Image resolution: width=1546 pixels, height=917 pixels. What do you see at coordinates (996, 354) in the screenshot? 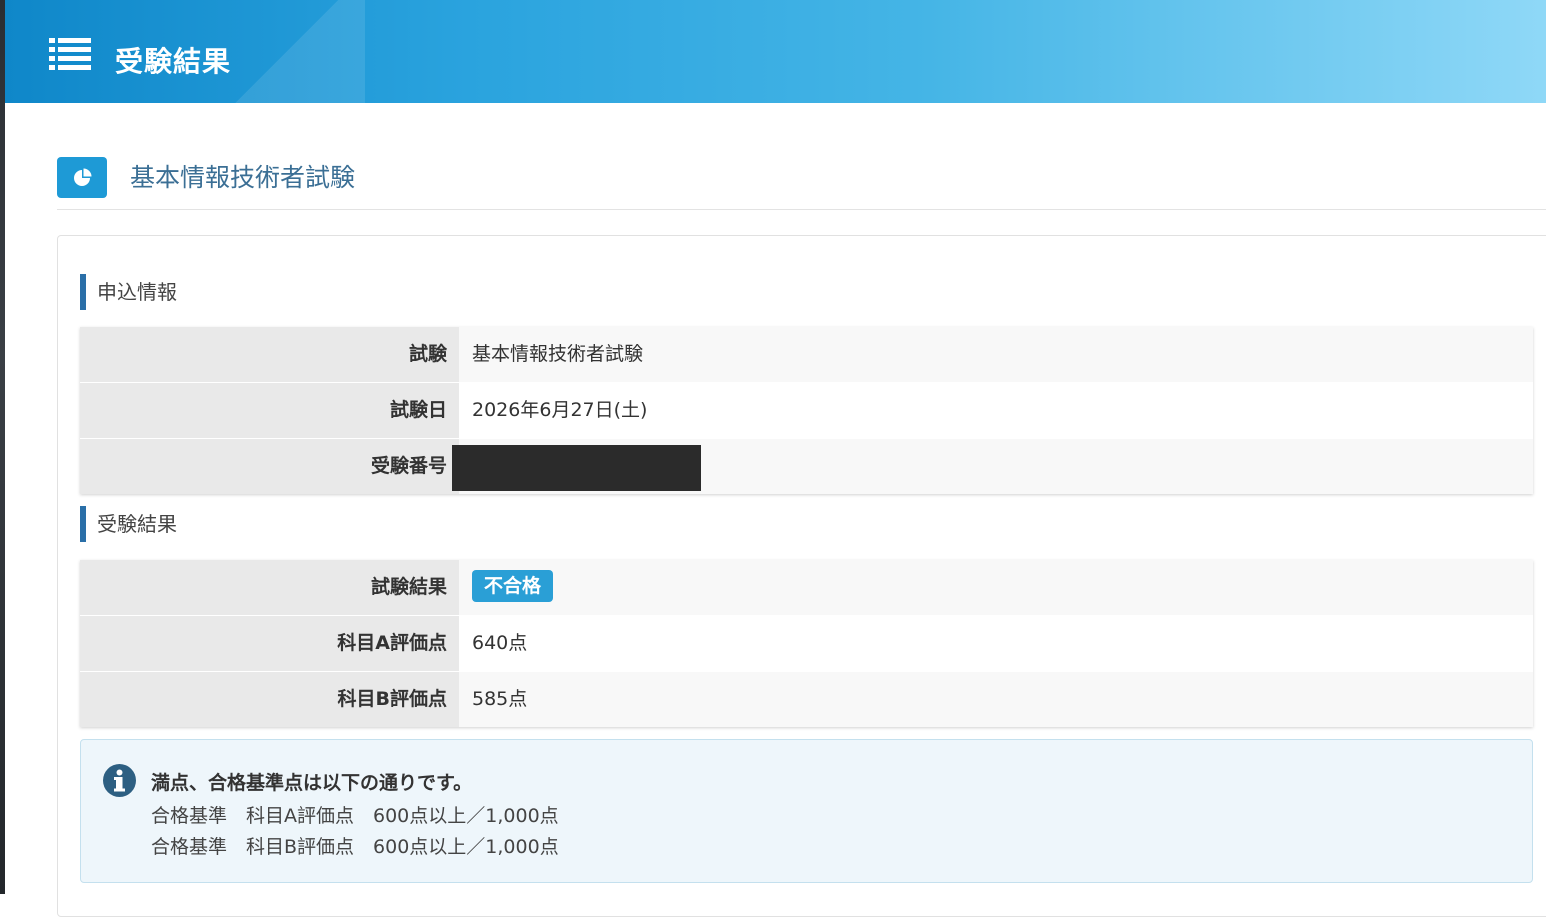
I see `row-value: 基本情報技術者試験` at bounding box center [996, 354].